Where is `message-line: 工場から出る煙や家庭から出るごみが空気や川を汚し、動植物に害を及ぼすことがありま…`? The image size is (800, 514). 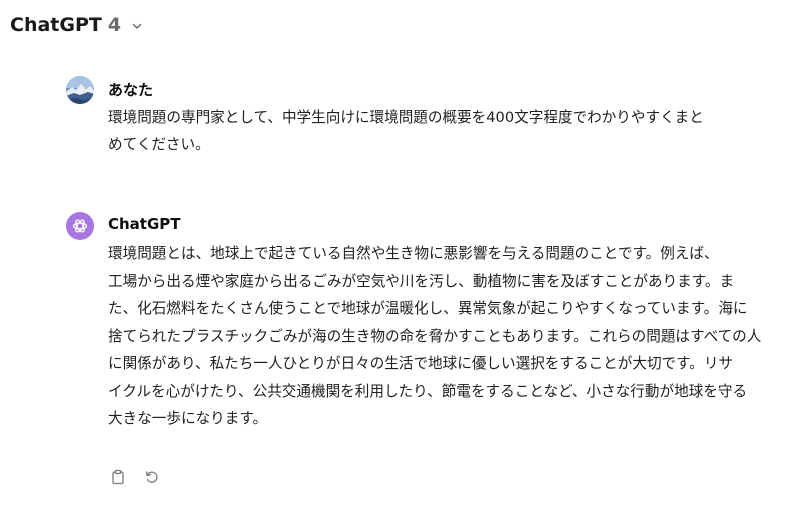
message-line: 工場から出る煙や家庭から出るごみが空気や川を汚し、動植物に害を及ぼすことがありま… is located at coordinates (421, 281).